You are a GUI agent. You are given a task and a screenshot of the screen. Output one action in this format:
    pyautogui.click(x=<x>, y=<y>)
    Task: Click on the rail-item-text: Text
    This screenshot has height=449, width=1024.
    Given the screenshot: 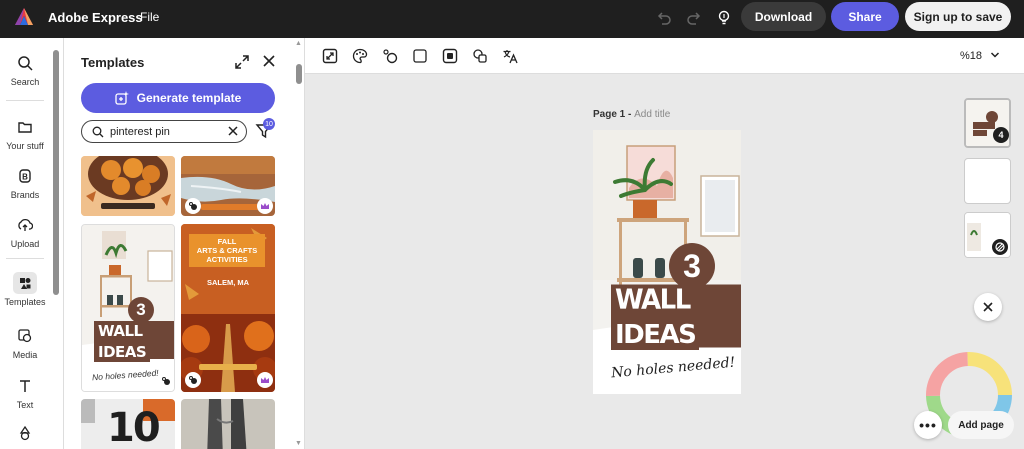 What is the action you would take?
    pyautogui.click(x=25, y=392)
    